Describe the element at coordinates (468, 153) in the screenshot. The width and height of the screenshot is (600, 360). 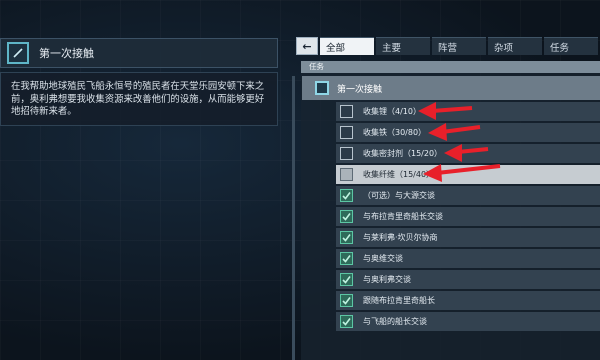
I see `objective-row: 收集密封剂（15/20）` at that location.